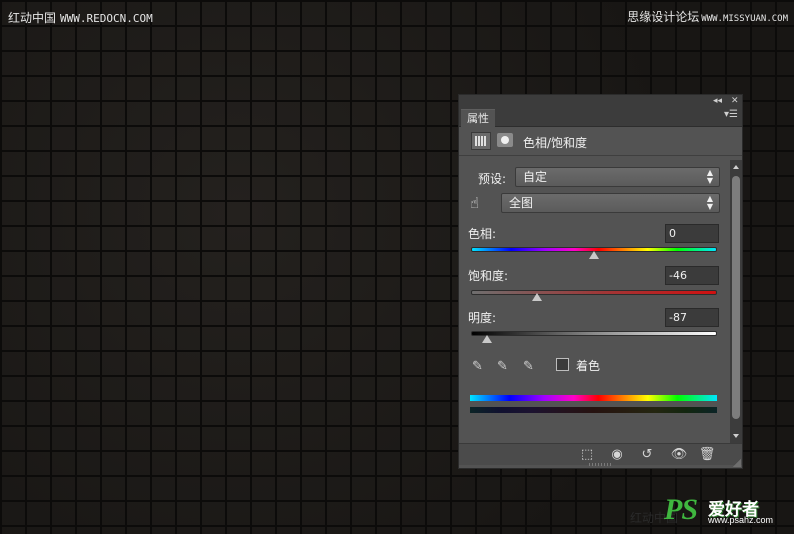 The image size is (794, 534). I want to click on lightness-slider-thumb, so click(486, 339).